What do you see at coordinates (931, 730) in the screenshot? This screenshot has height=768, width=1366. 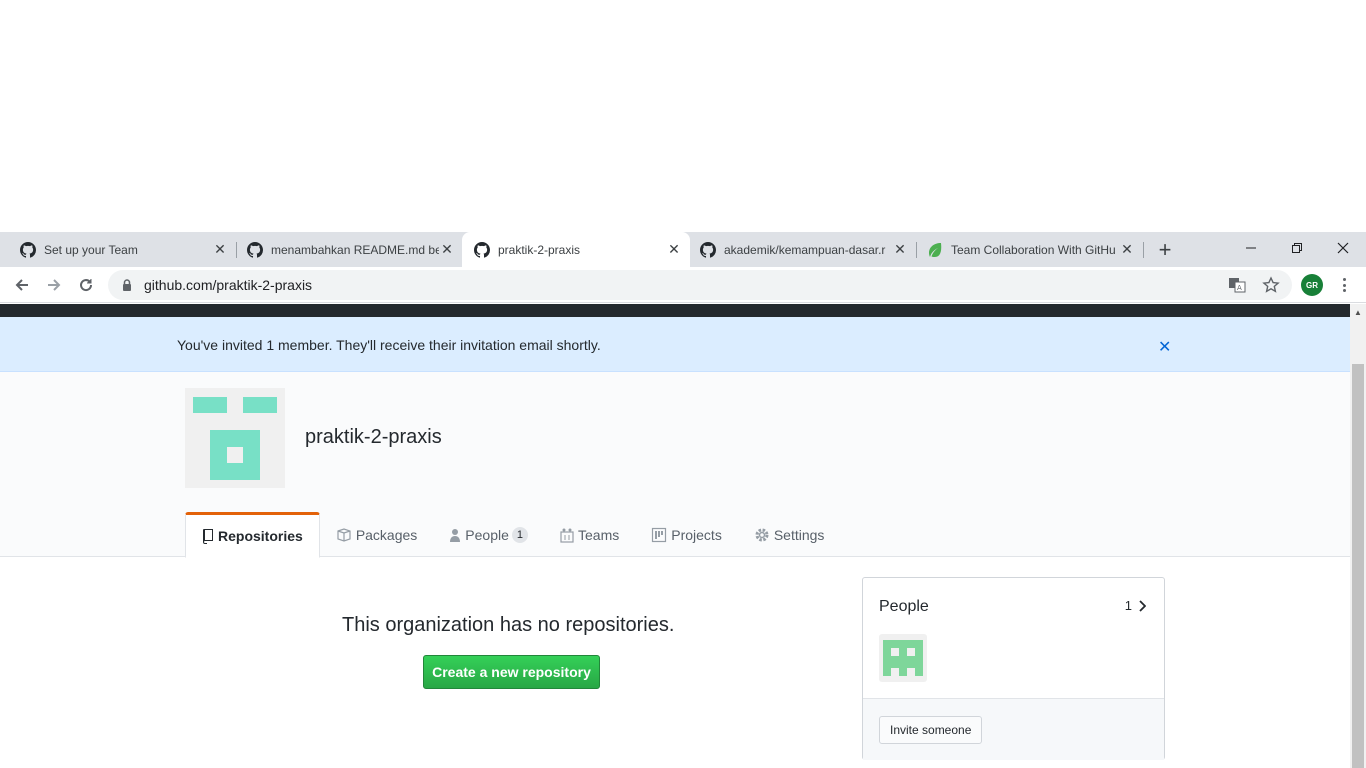 I see `invite-someone-button: Invite someone` at bounding box center [931, 730].